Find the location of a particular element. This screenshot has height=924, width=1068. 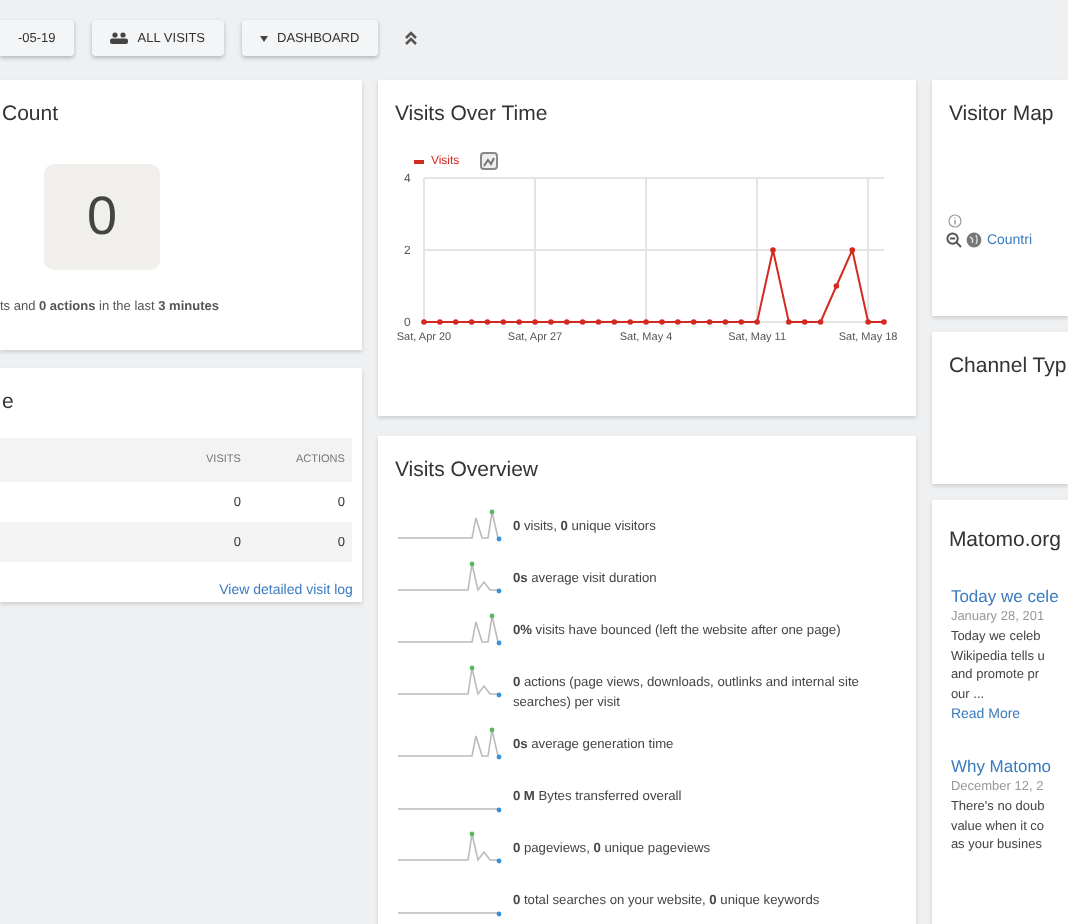

post-title-link: Why Matomo is located at coordinates (1001, 766).